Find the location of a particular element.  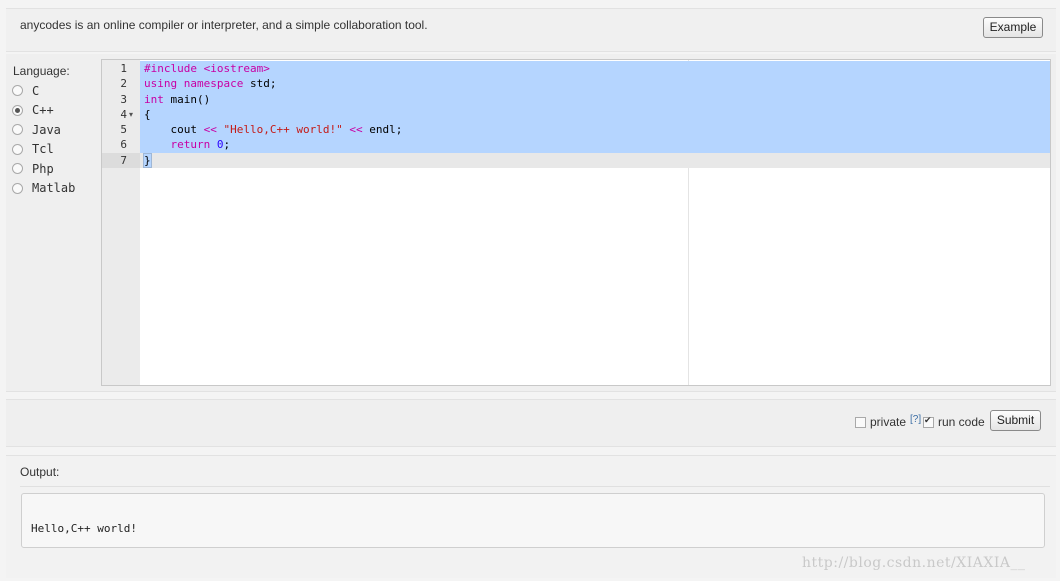

language-option-cpp: C++ is located at coordinates (43, 111).